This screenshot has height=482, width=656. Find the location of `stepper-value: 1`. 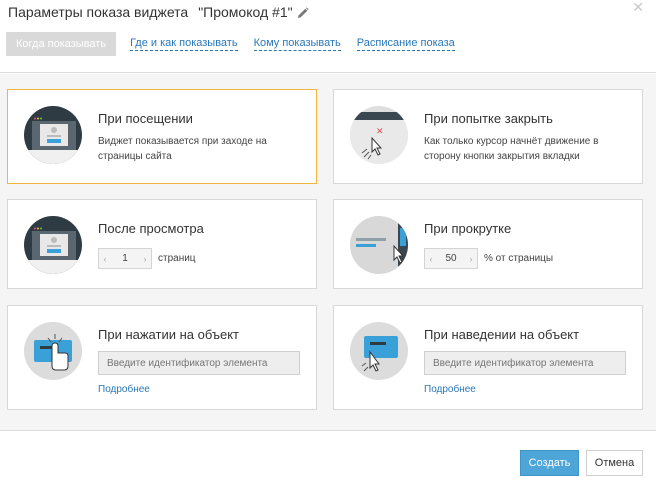

stepper-value: 1 is located at coordinates (125, 258).